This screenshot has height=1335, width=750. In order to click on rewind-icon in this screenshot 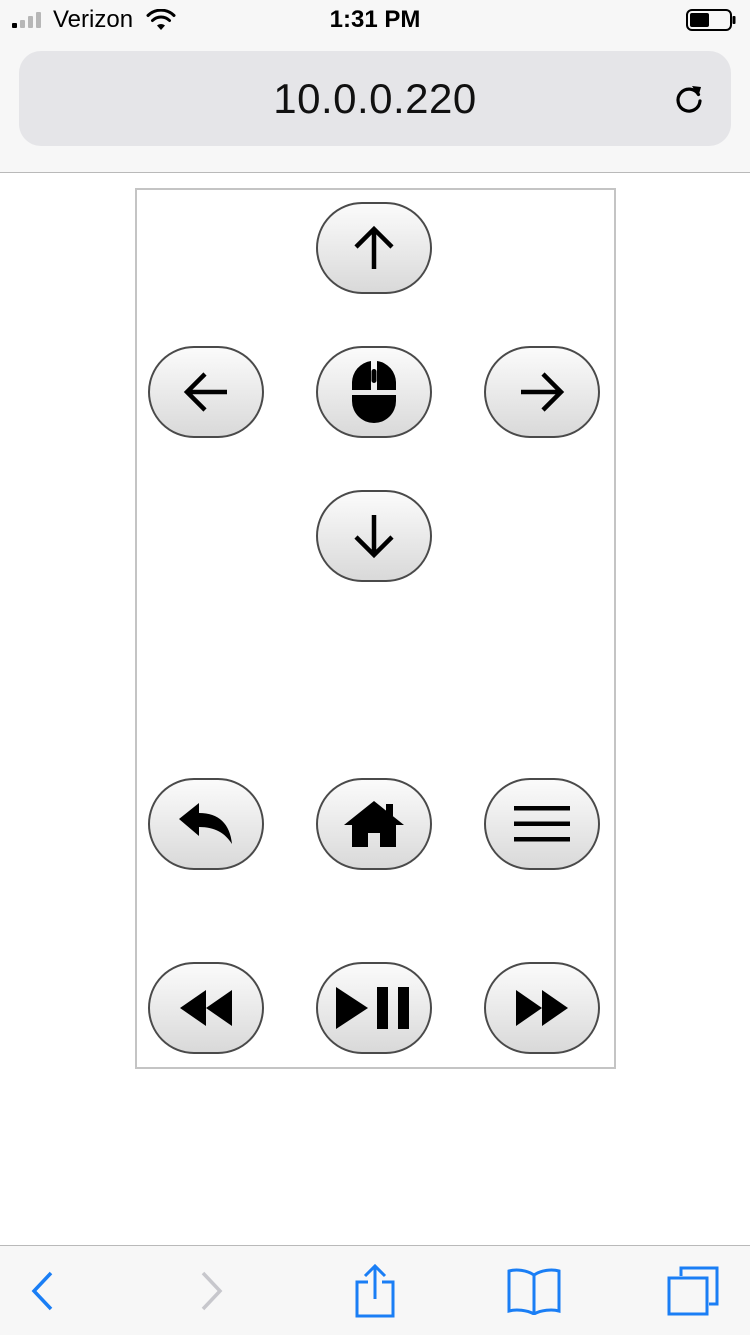, I will do `click(206, 1008)`.